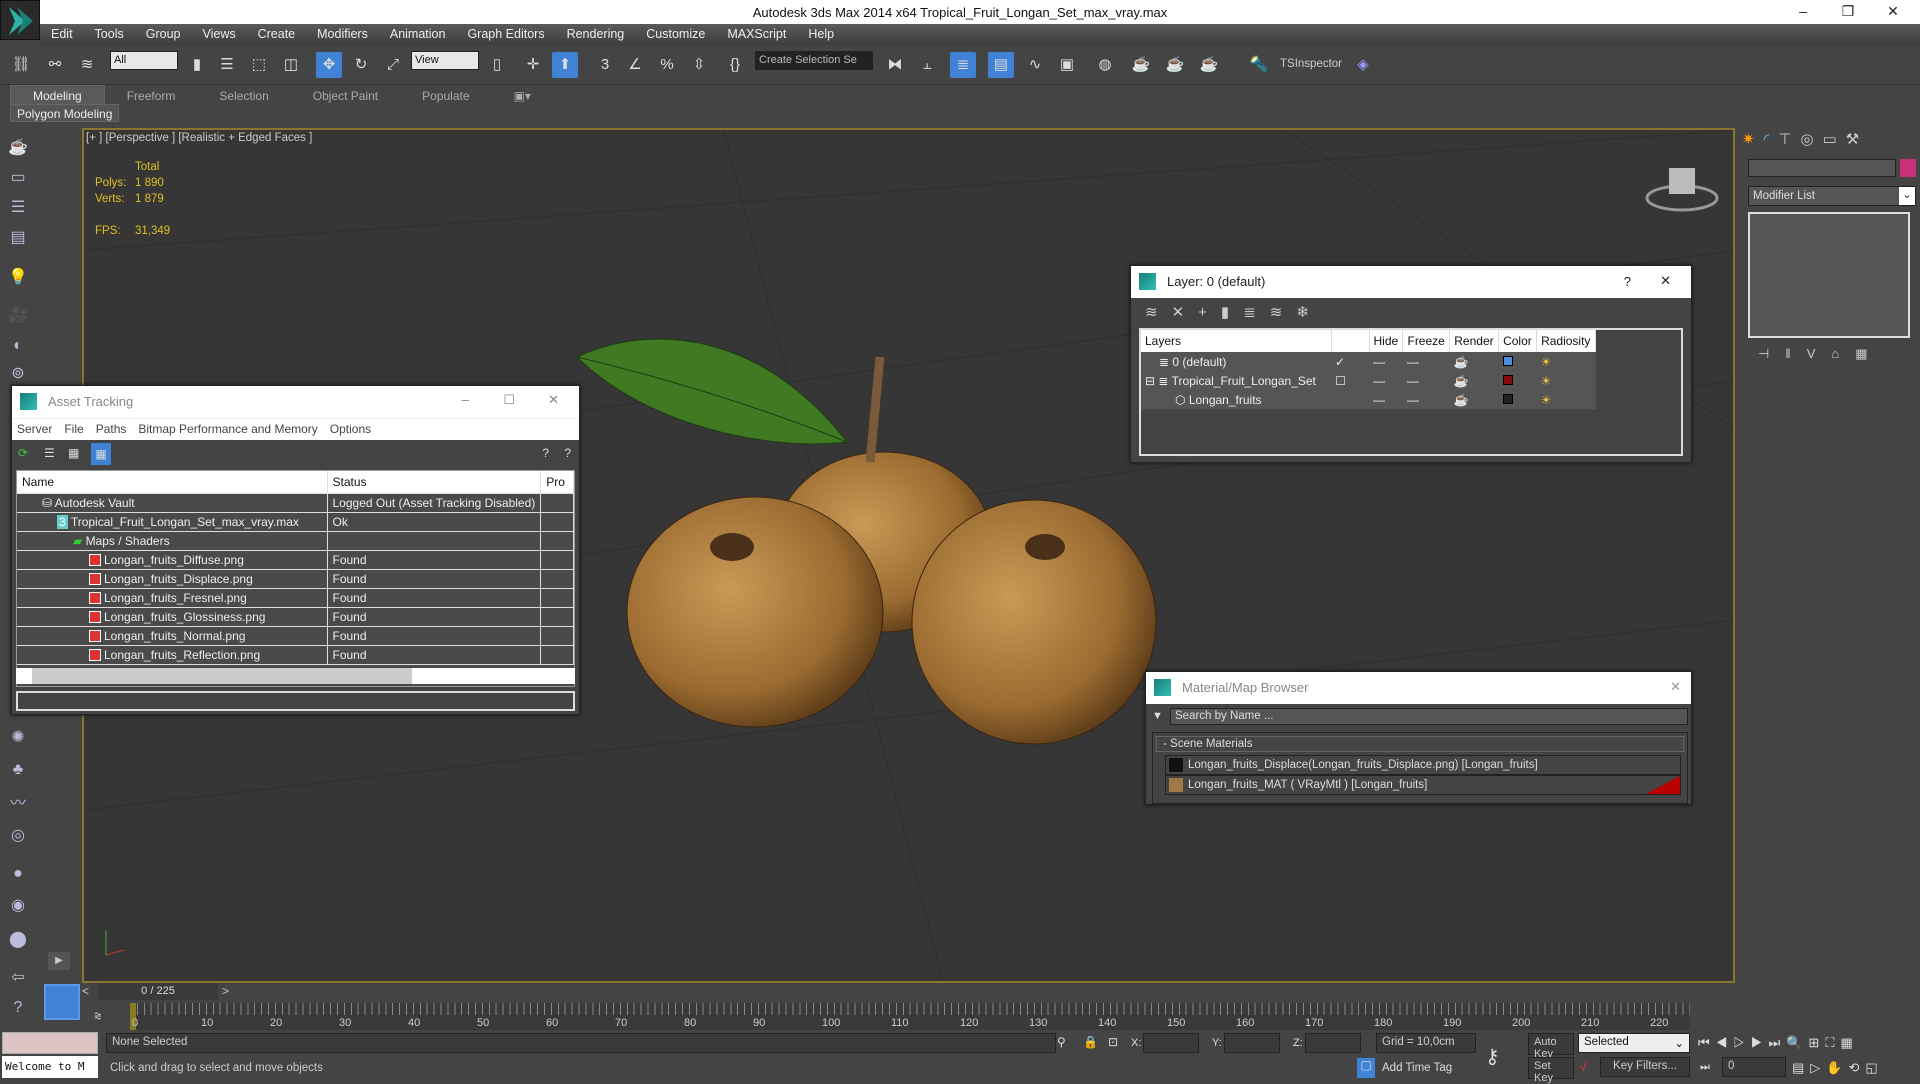 The image size is (1920, 1084). Describe the element at coordinates (1822, 168) in the screenshot. I see `object-name-field` at that location.